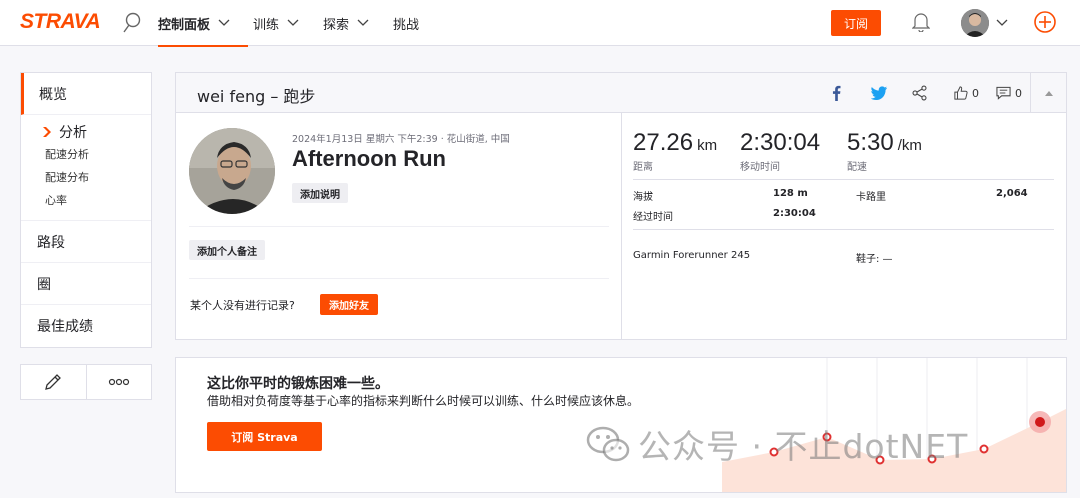  What do you see at coordinates (264, 436) in the screenshot?
I see `subscribe-strava-button: 订阅 Strava` at bounding box center [264, 436].